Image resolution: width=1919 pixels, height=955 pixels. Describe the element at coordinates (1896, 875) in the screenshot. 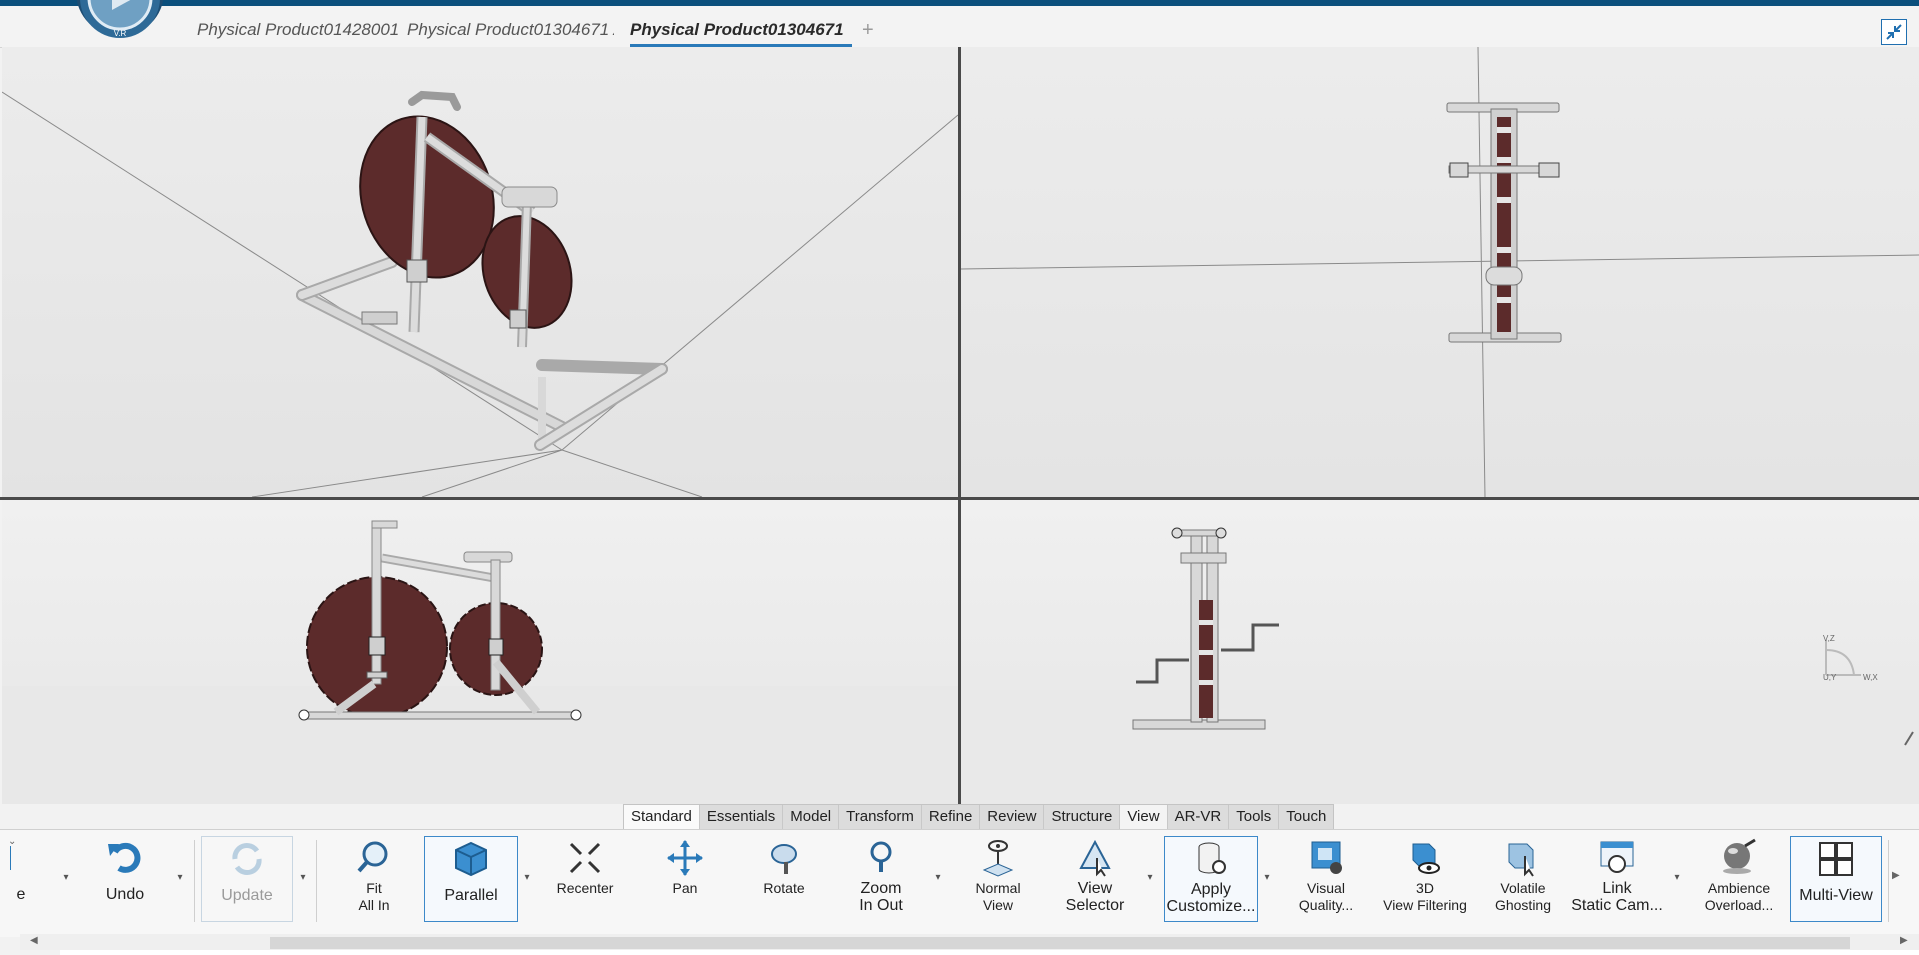

I see `ribbon-scroll-right-icon: ▶` at that location.